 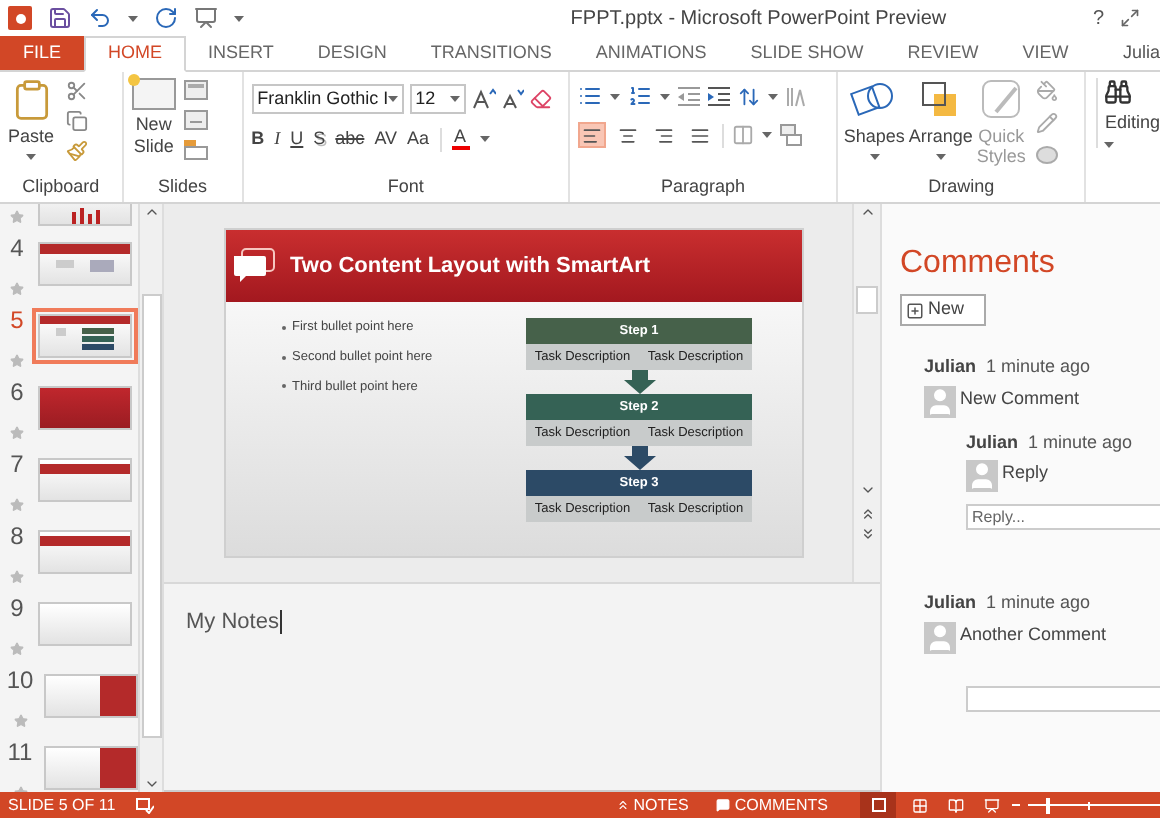 I want to click on grow-font-icon, so click(x=483, y=99).